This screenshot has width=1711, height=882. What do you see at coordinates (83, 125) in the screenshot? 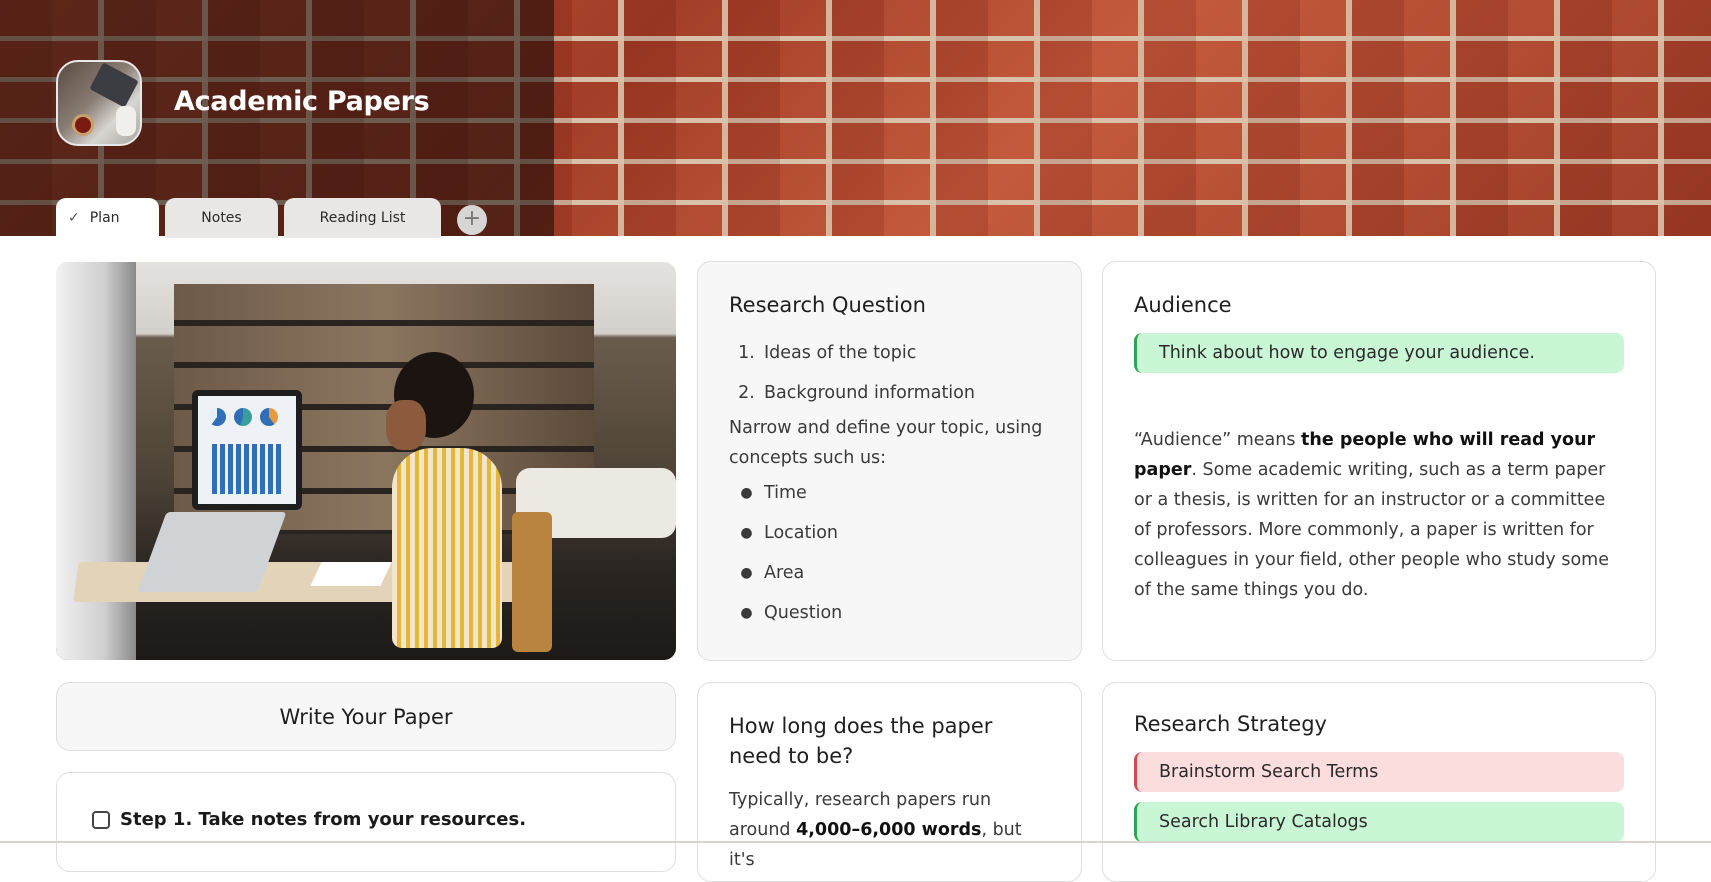
I see `mug-icon` at bounding box center [83, 125].